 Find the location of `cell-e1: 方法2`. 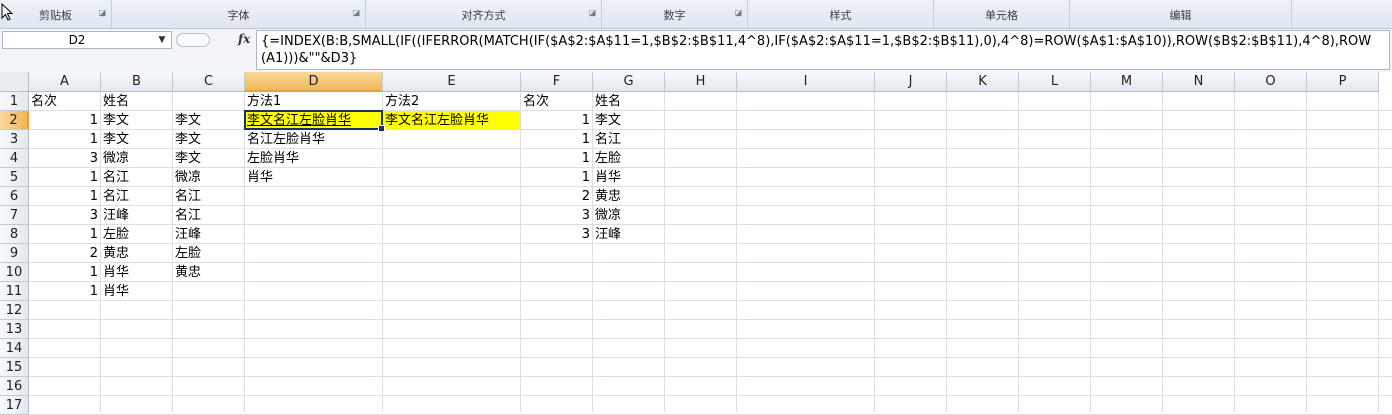

cell-e1: 方法2 is located at coordinates (451, 101).